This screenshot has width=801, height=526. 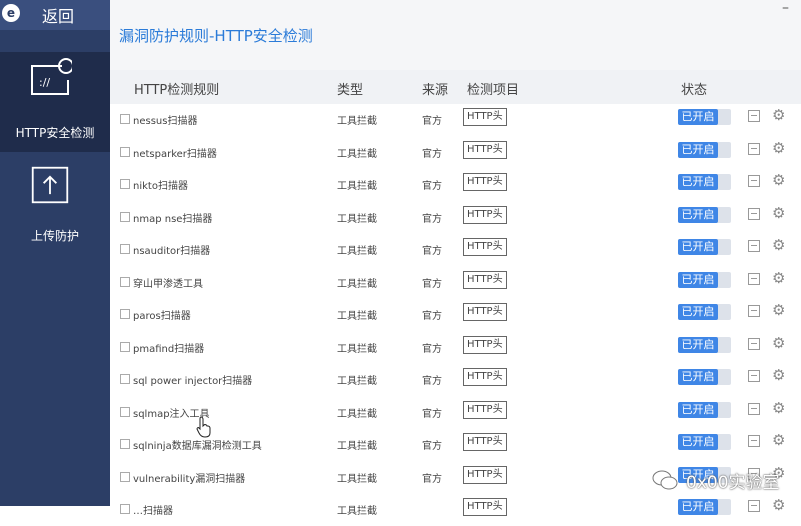 I want to click on back-button: e 返回, so click(x=55, y=15).